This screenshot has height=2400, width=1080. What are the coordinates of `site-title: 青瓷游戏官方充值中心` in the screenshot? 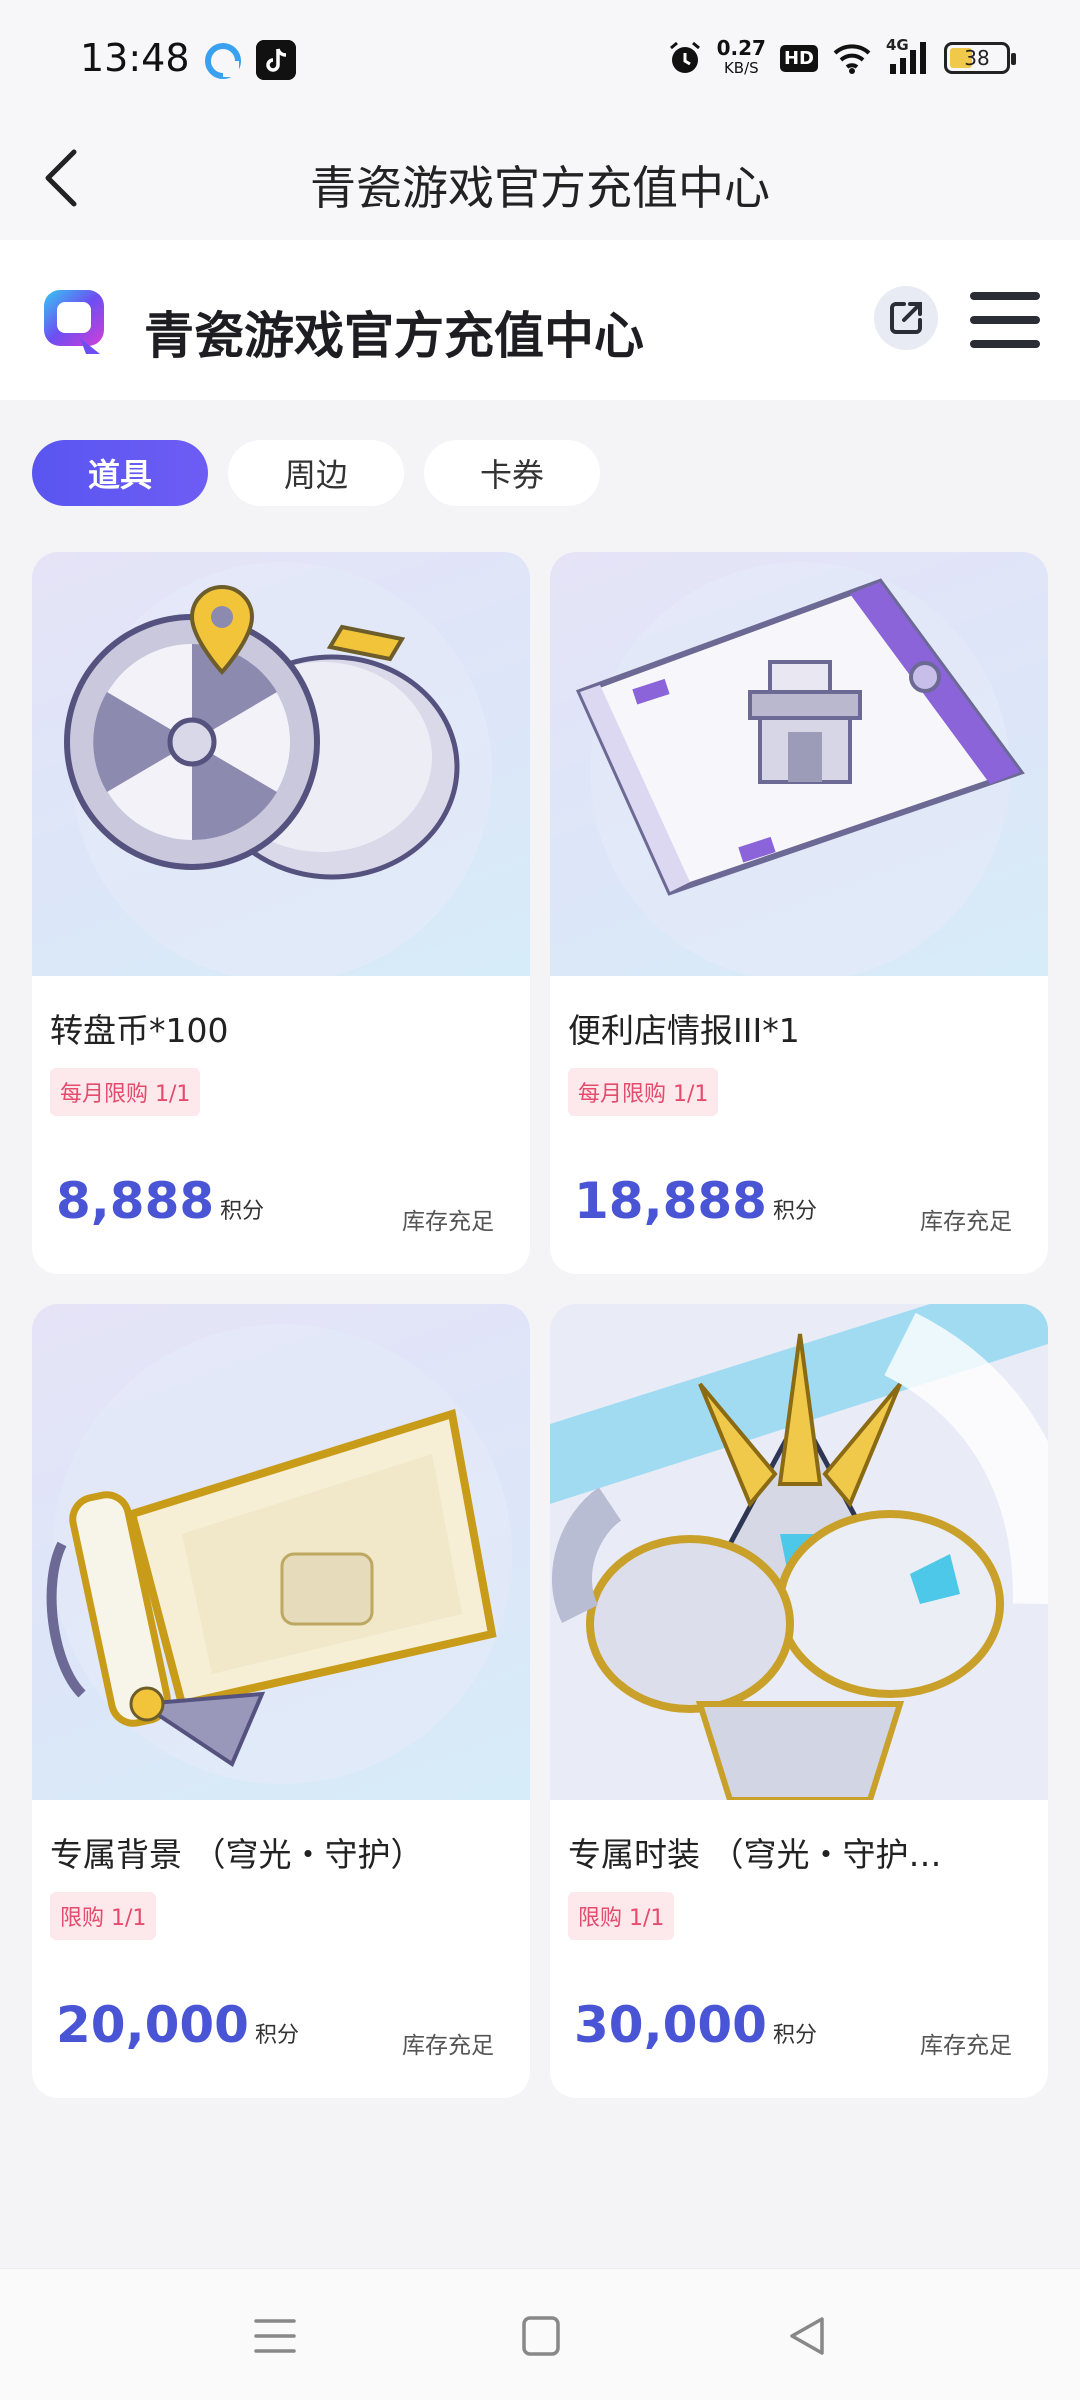 It's located at (394, 336).